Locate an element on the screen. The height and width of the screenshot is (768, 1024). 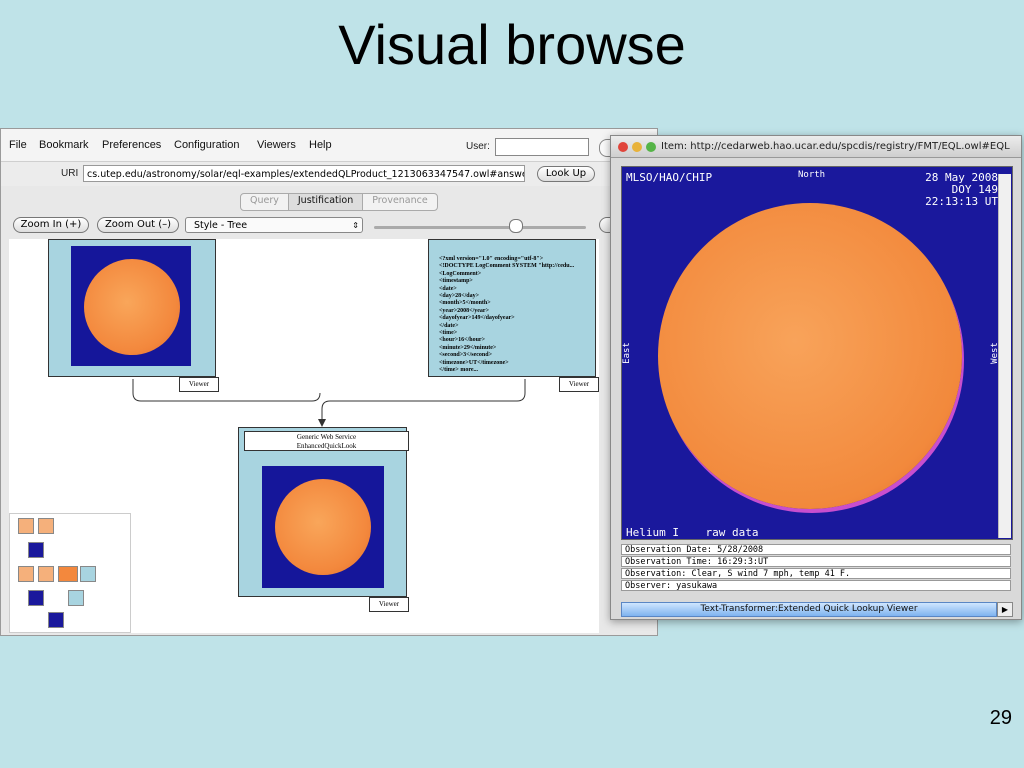
menu-preferences: Preferences is located at coordinates (131, 145).